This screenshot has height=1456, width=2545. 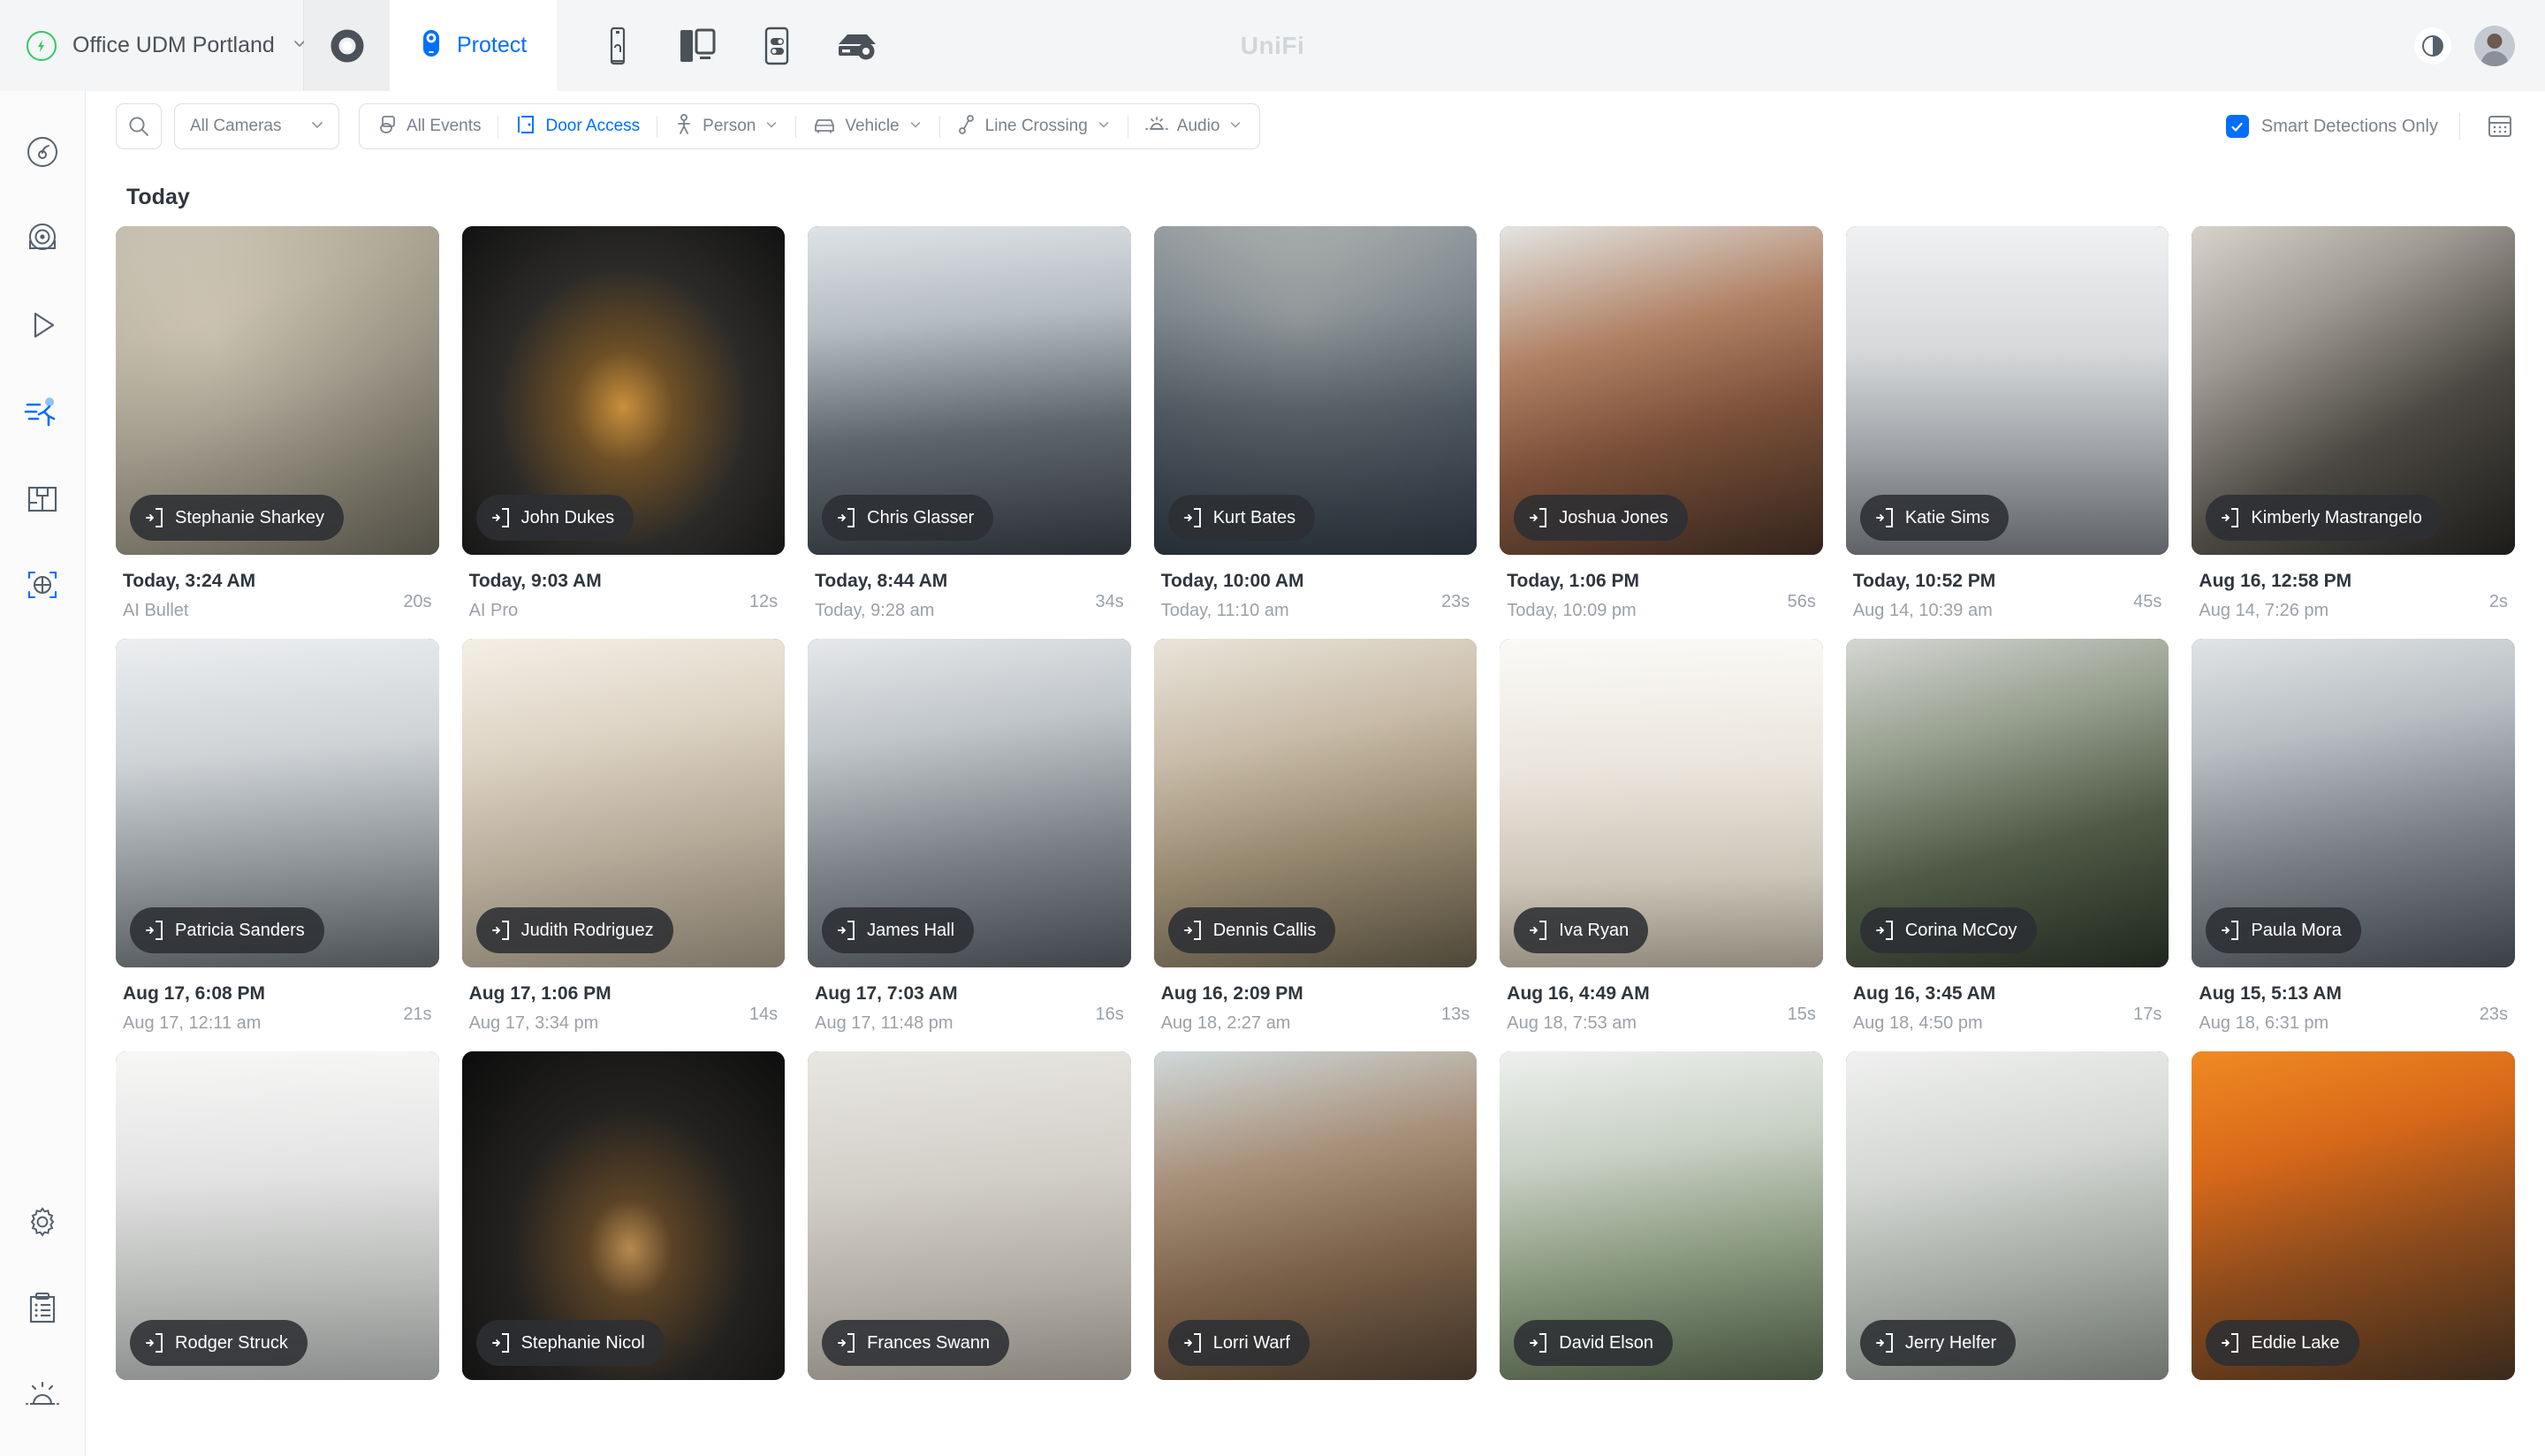 What do you see at coordinates (42, 584) in the screenshot?
I see `sidebar-item-ai-search` at bounding box center [42, 584].